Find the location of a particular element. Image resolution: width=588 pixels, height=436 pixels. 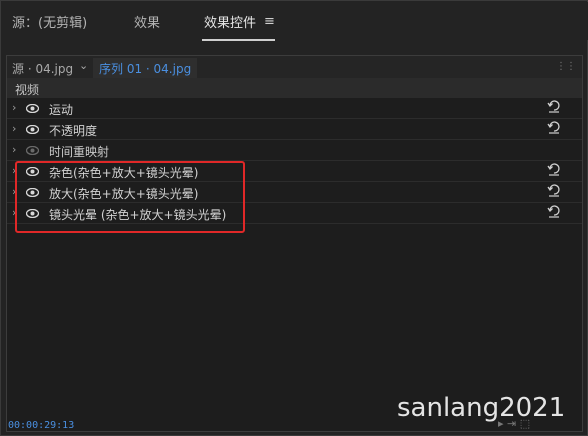

video-section-label: 视频 is located at coordinates (27, 90).